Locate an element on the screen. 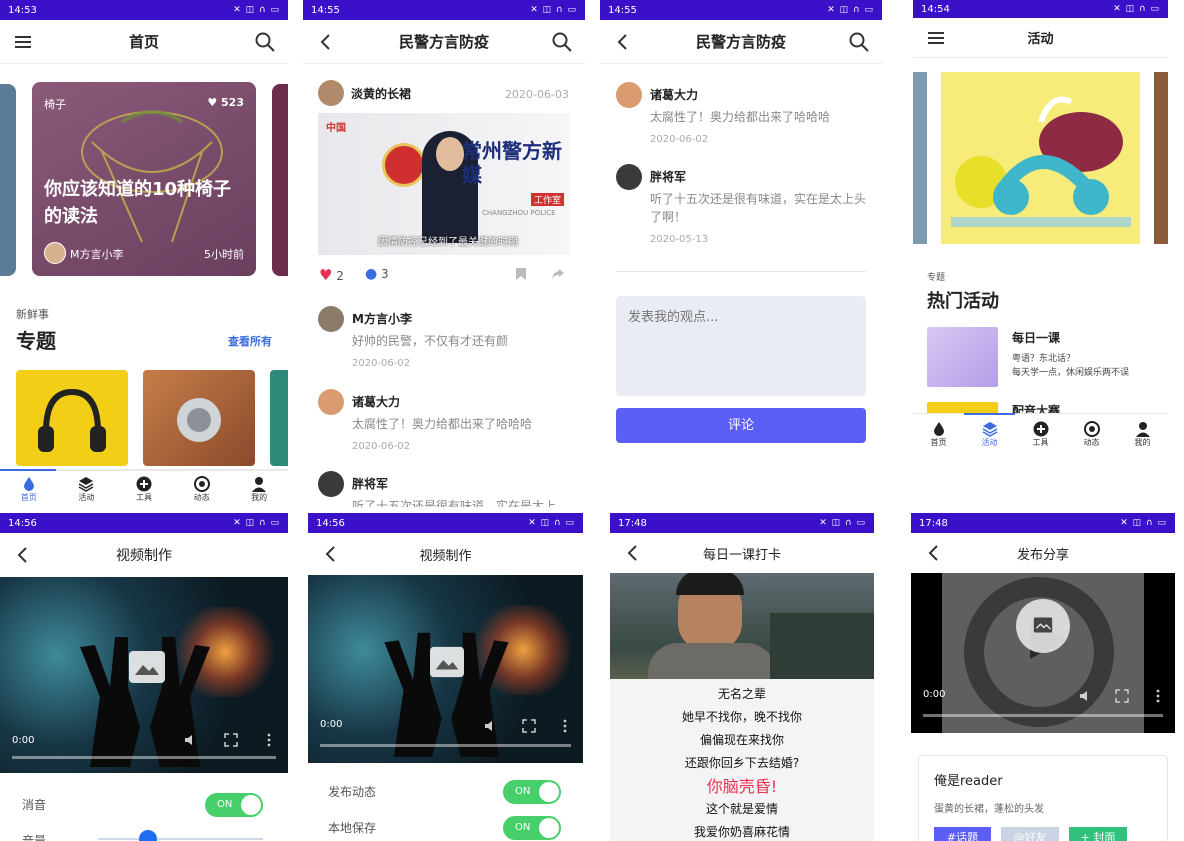 This screenshot has height=841, width=1184. publish-label: 发布动态 is located at coordinates (352, 792).